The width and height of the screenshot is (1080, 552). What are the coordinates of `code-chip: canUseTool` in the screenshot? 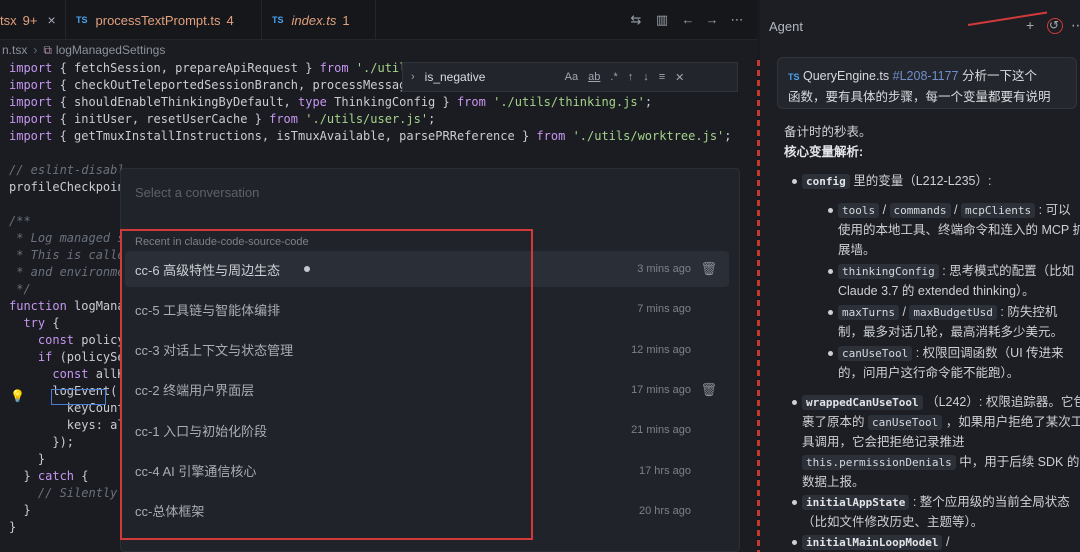 It's located at (905, 422).